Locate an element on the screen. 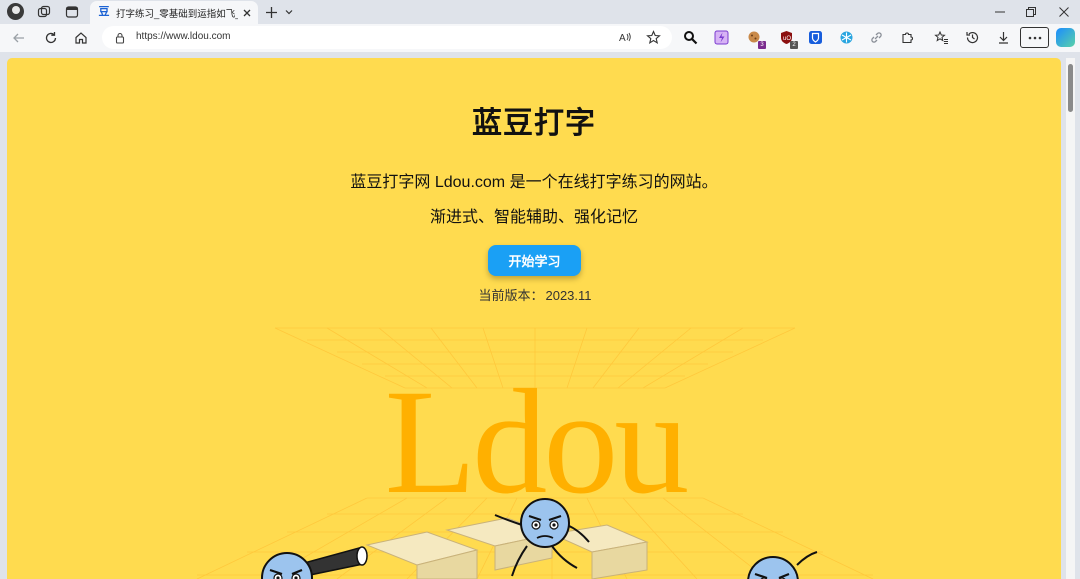  profile-avatar is located at coordinates (15, 11).